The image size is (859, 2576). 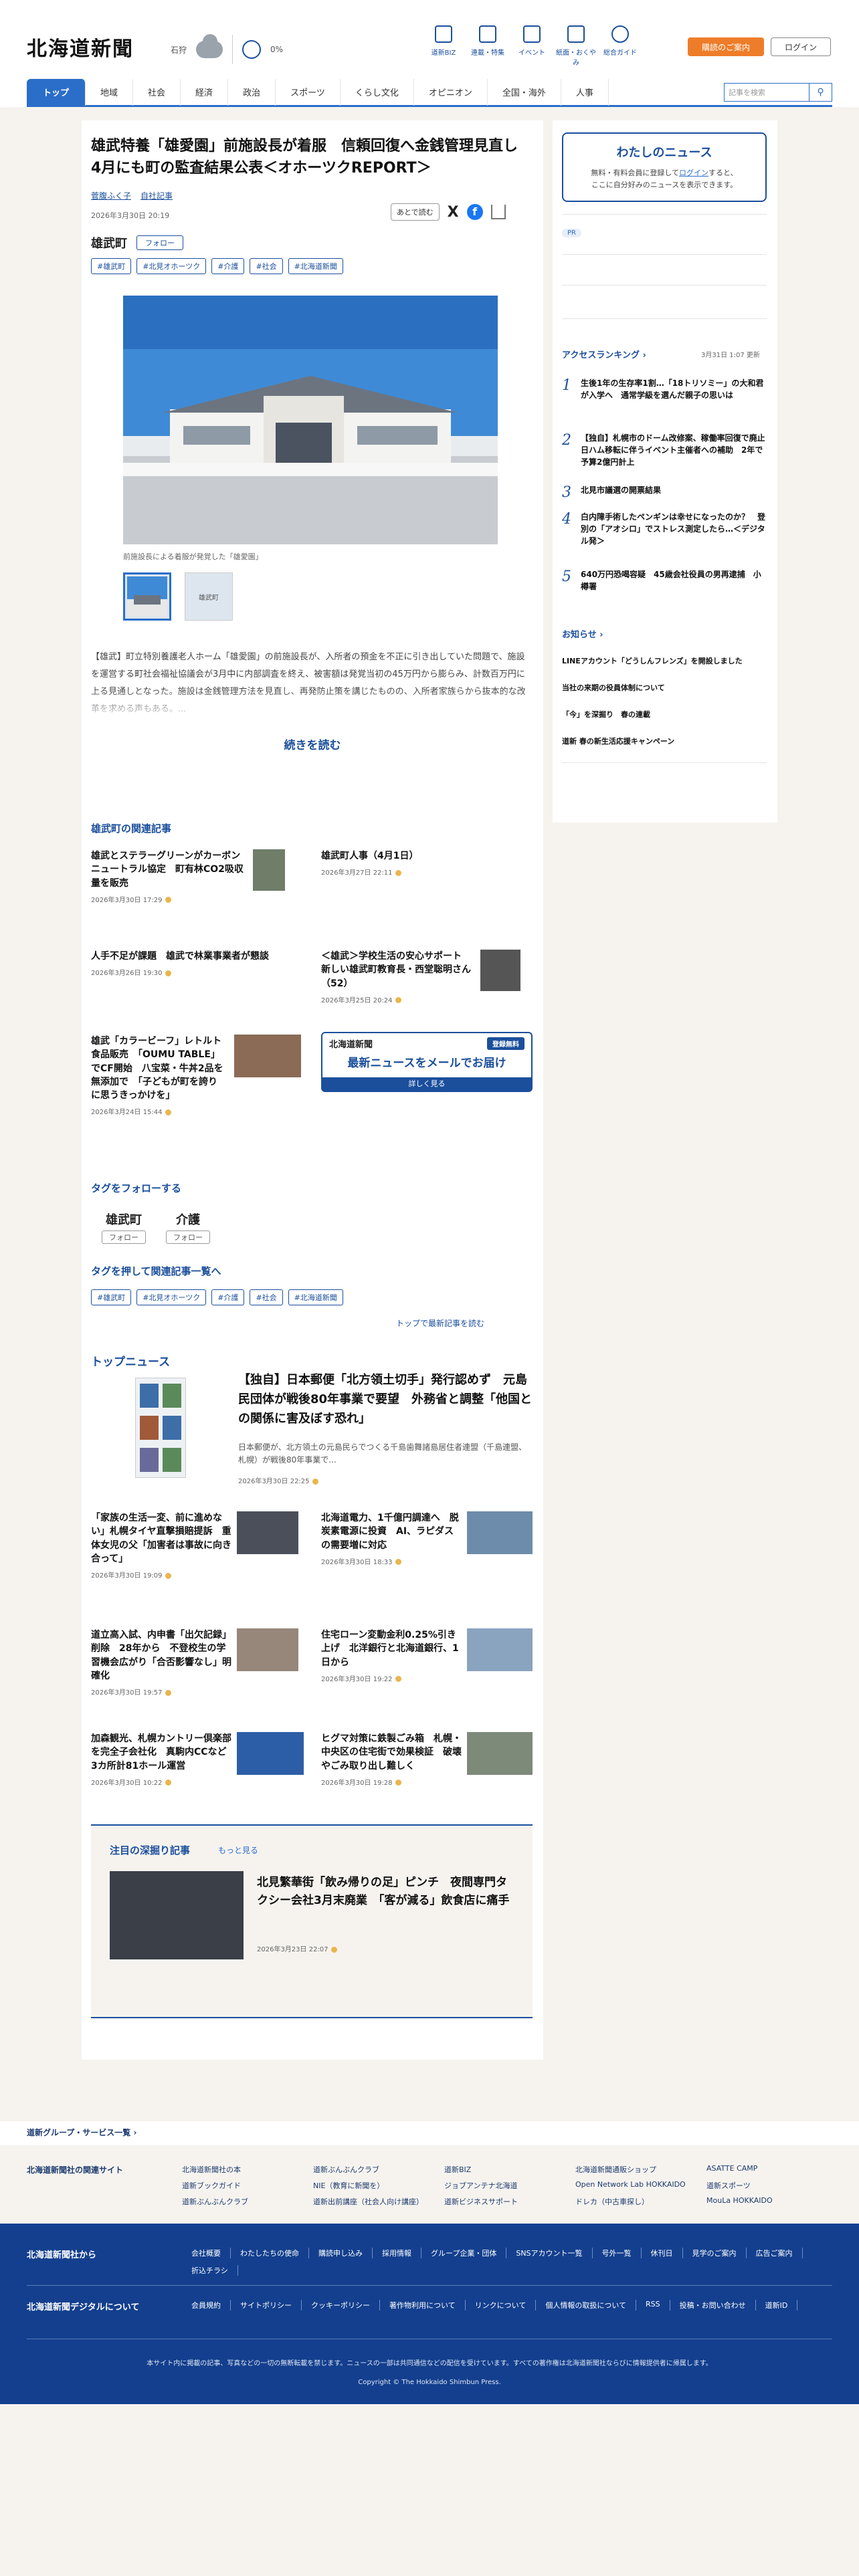 What do you see at coordinates (524, 92) in the screenshot?
I see `gnav-world: 全国・海外` at bounding box center [524, 92].